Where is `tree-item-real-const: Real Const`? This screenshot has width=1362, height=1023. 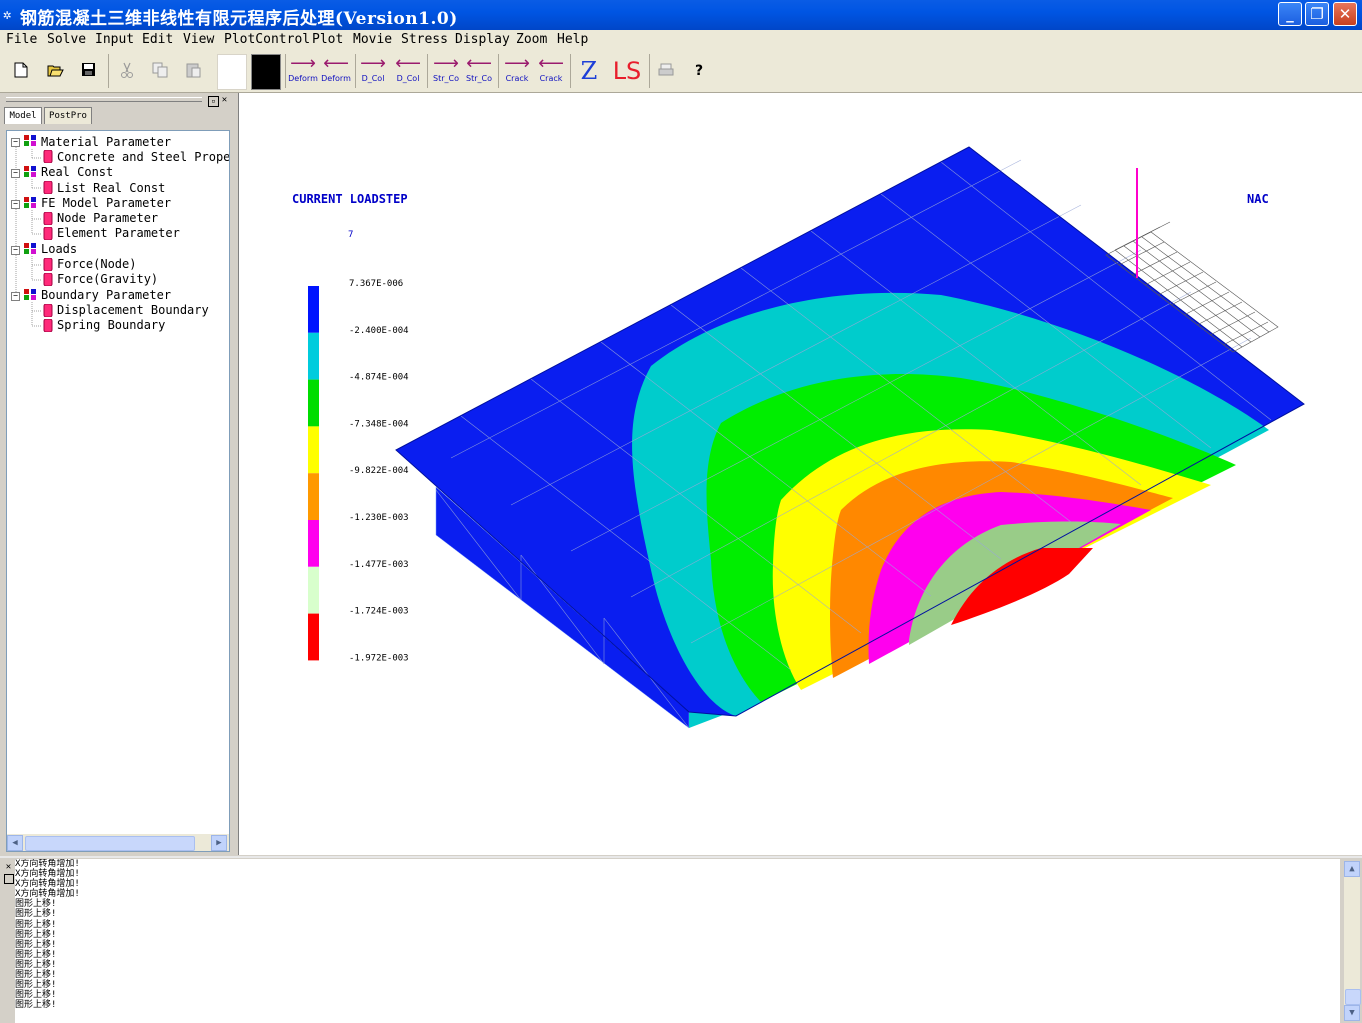
tree-item-real-const: Real Const is located at coordinates (77, 172).